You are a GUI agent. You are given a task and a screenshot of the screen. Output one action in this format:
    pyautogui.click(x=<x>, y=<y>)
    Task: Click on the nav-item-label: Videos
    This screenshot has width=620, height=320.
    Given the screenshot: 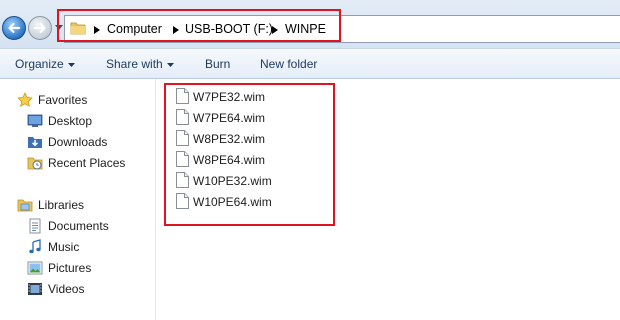 What is the action you would take?
    pyautogui.click(x=66, y=289)
    